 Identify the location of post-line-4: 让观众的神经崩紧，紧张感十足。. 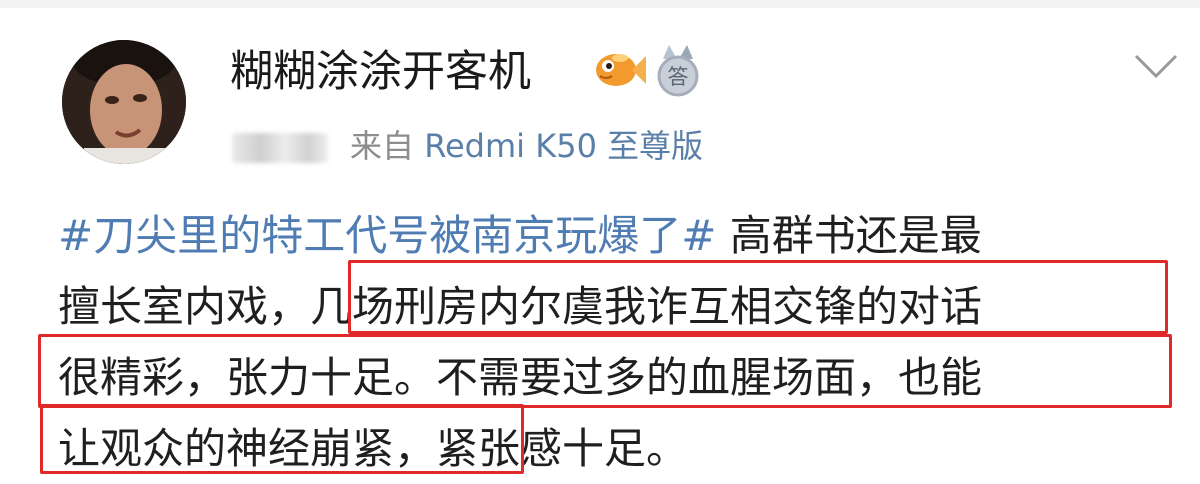
(373, 448).